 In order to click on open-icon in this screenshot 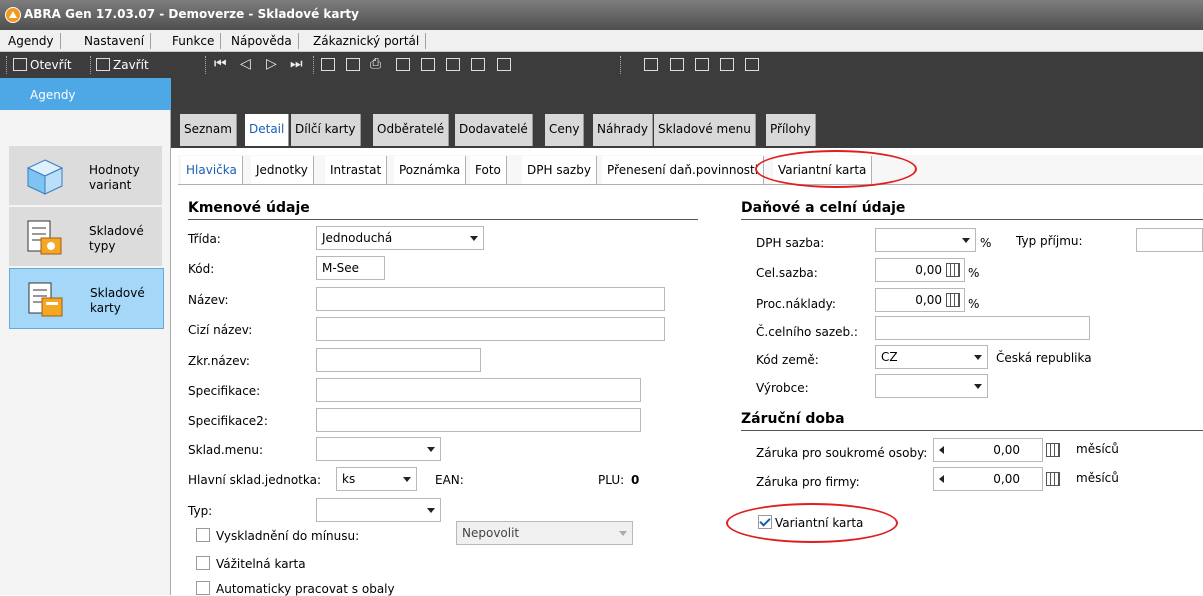, I will do `click(20, 64)`.